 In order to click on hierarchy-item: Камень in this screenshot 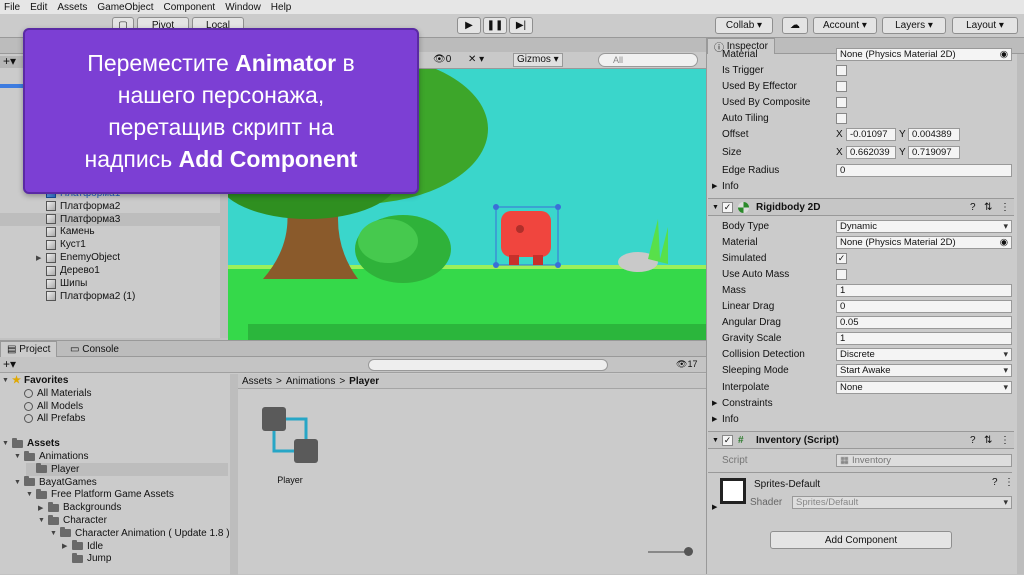, I will do `click(114, 231)`.